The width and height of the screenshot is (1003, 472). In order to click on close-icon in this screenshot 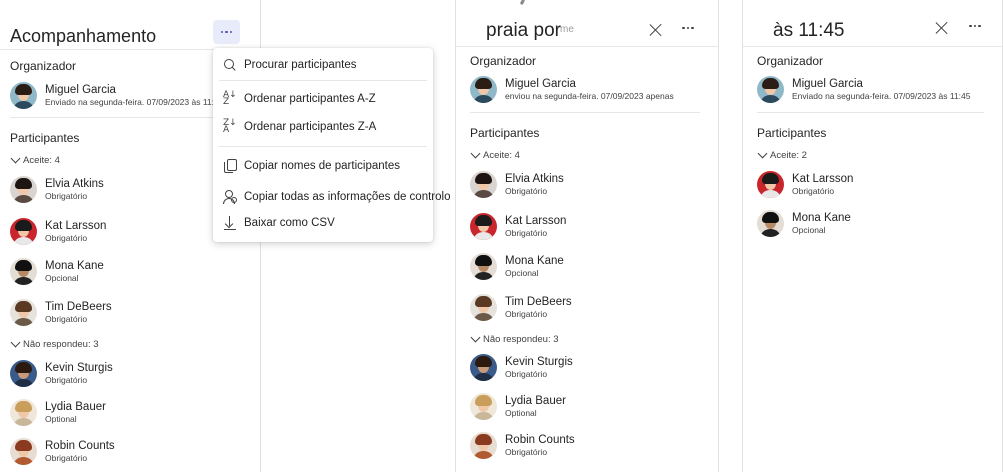, I will do `click(656, 30)`.